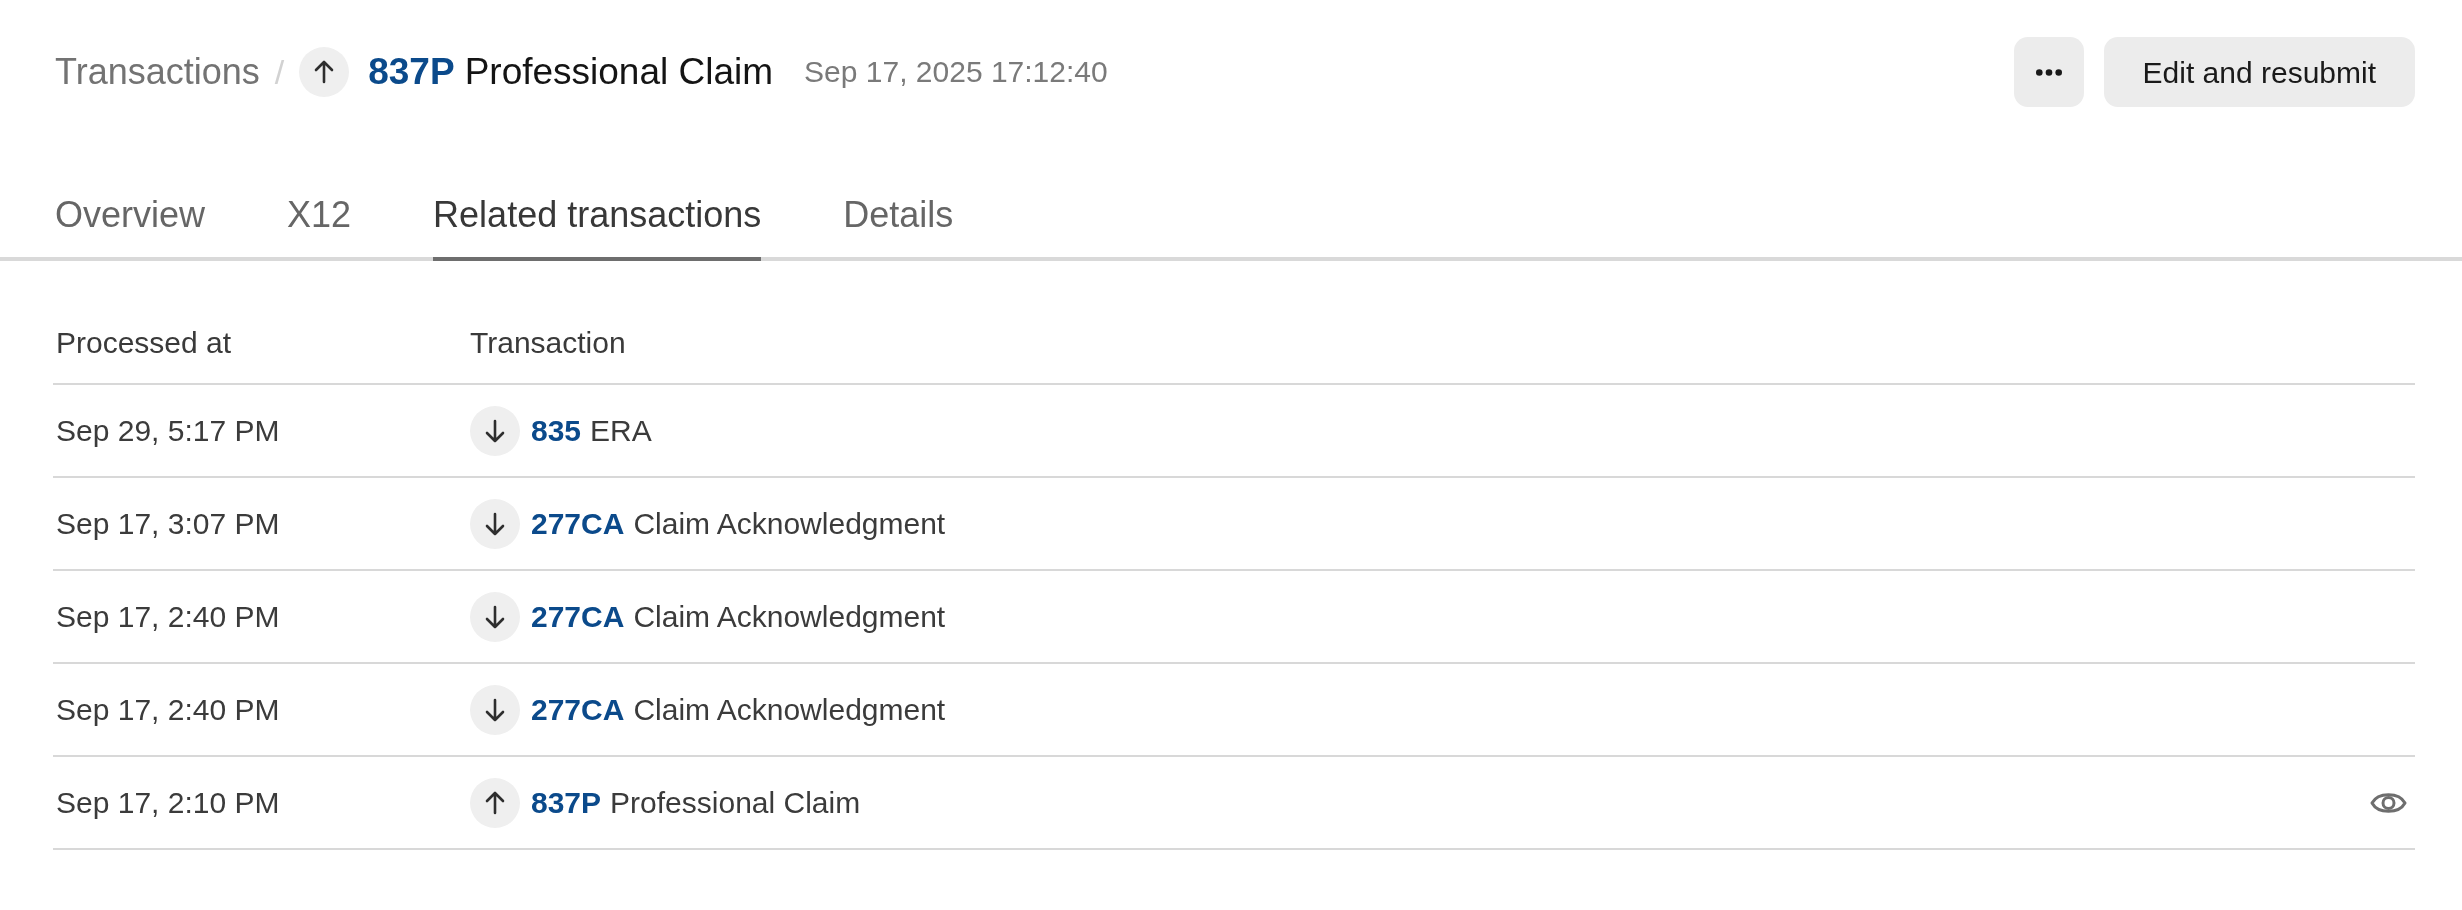 This screenshot has width=2462, height=910. What do you see at coordinates (168, 430) in the screenshot?
I see `processed-time: Sep 29, 5:17 PM` at bounding box center [168, 430].